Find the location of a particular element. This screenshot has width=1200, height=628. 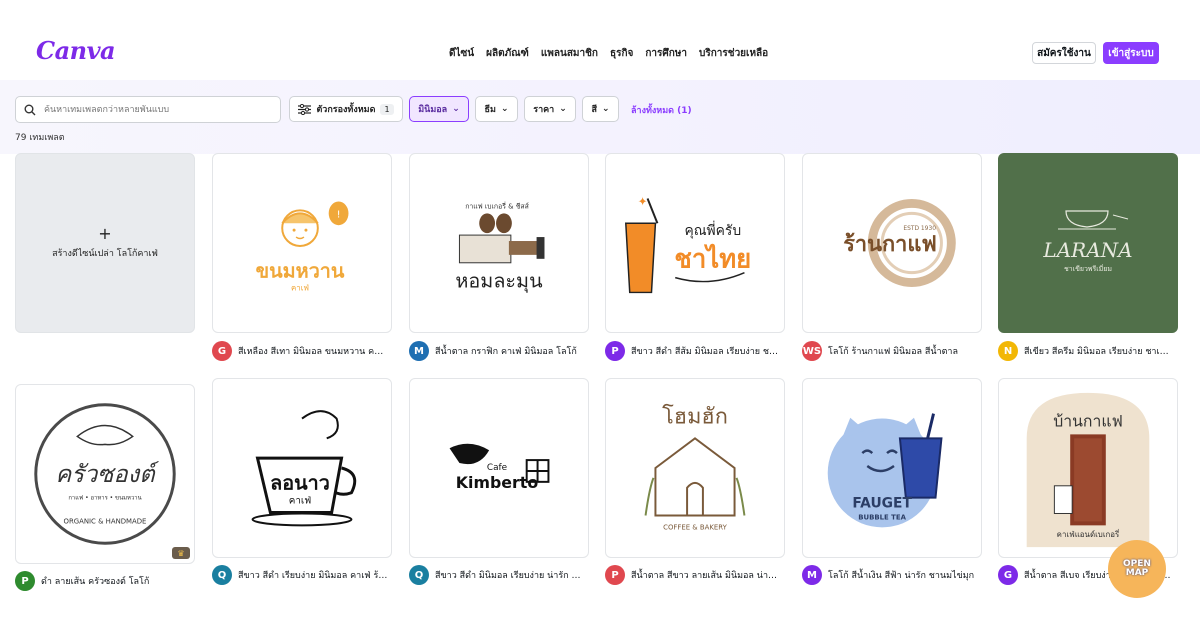

all-filters-label: ตัวกรองทั้งหมด is located at coordinates (346, 110).